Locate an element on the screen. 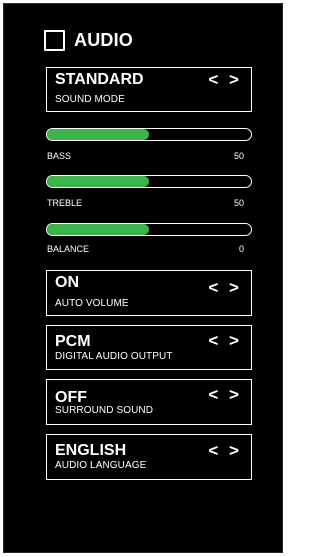 Image resolution: width=320 pixels, height=557 pixels. bass-slider is located at coordinates (149, 134).